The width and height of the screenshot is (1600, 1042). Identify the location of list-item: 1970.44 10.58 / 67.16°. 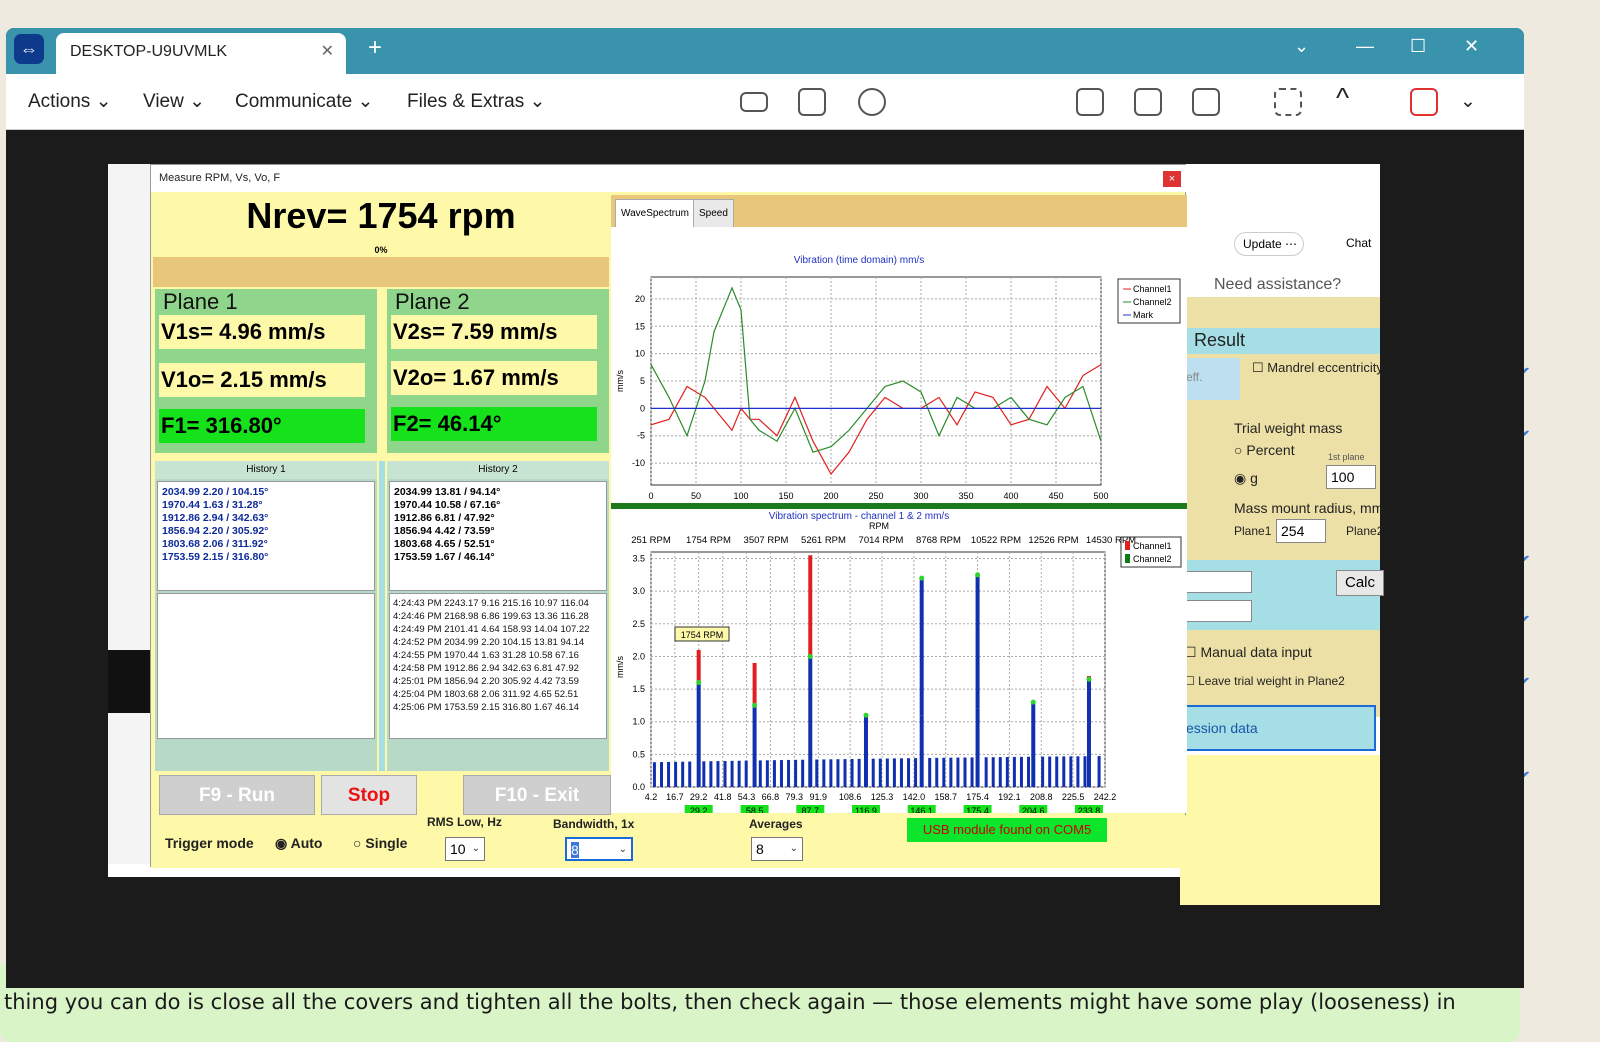
(447, 505).